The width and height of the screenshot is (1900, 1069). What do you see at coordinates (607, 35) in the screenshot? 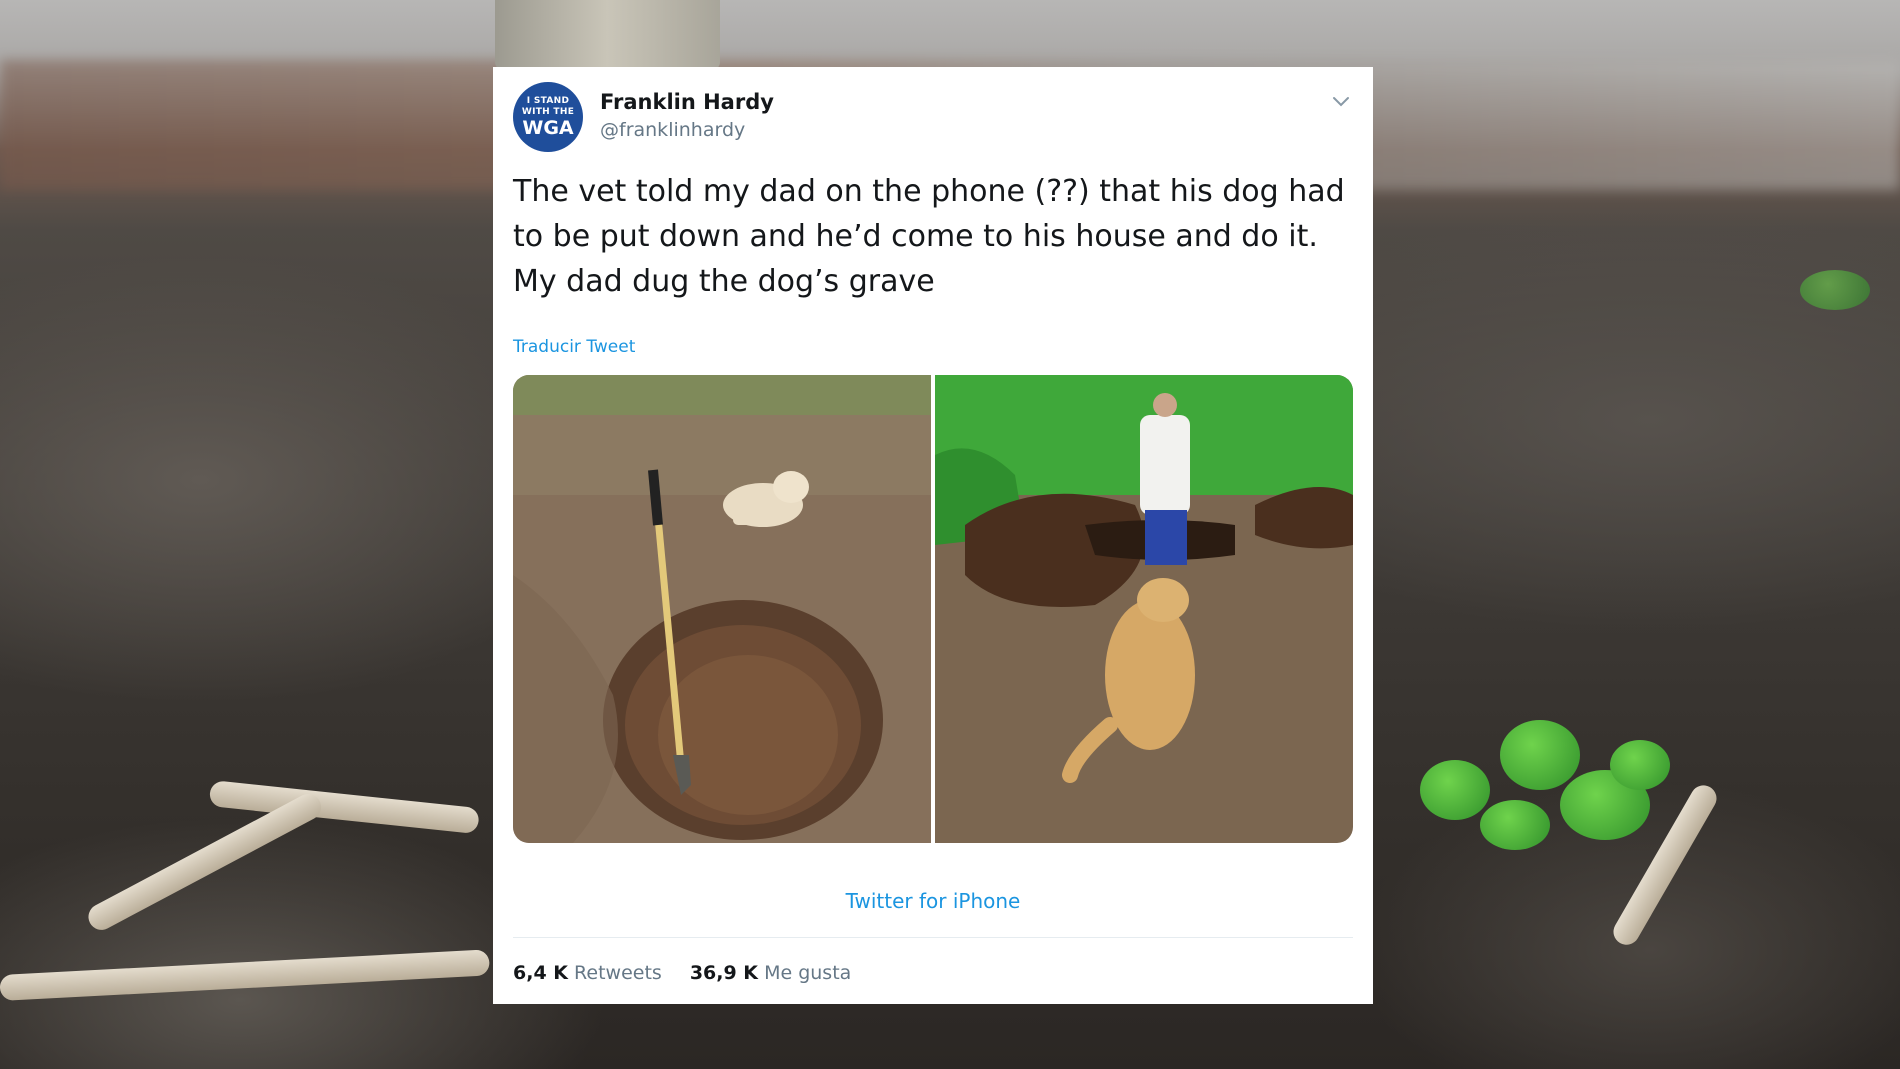
I see `shovel-handle-background` at bounding box center [607, 35].